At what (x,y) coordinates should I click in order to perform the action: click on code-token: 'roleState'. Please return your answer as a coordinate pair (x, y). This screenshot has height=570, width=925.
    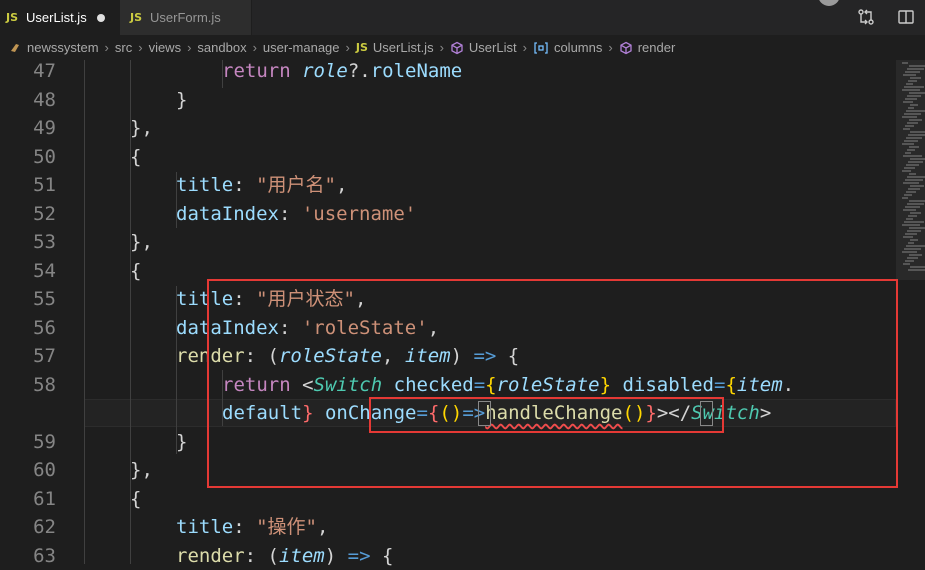
    Looking at the image, I should click on (364, 327).